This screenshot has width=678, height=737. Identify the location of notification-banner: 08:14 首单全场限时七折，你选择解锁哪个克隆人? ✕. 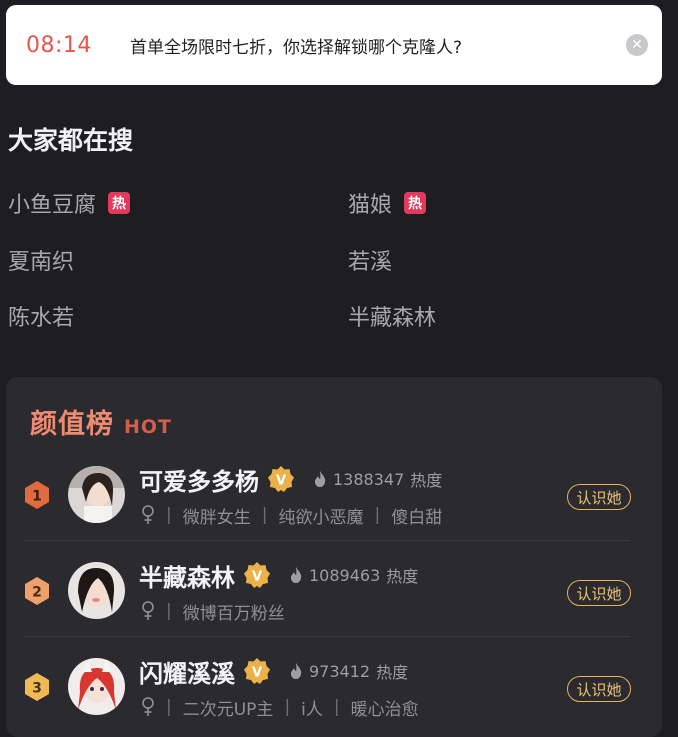
(334, 45).